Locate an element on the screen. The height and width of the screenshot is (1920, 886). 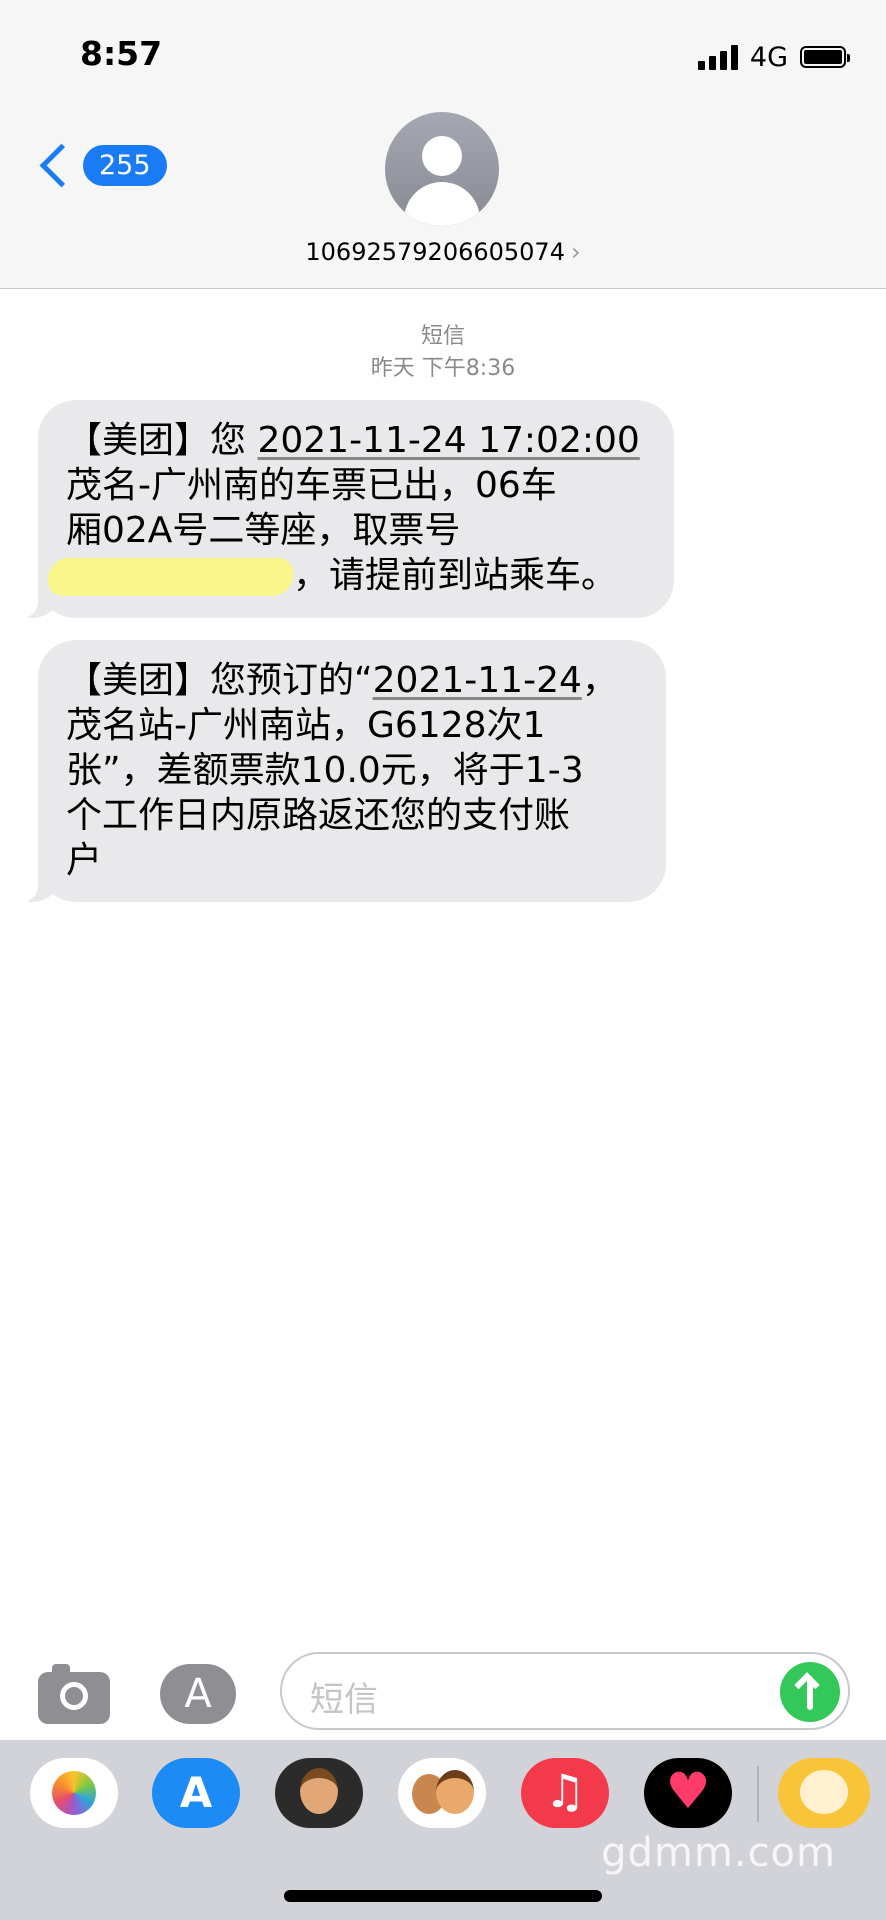
photos-icon is located at coordinates (74, 1793).